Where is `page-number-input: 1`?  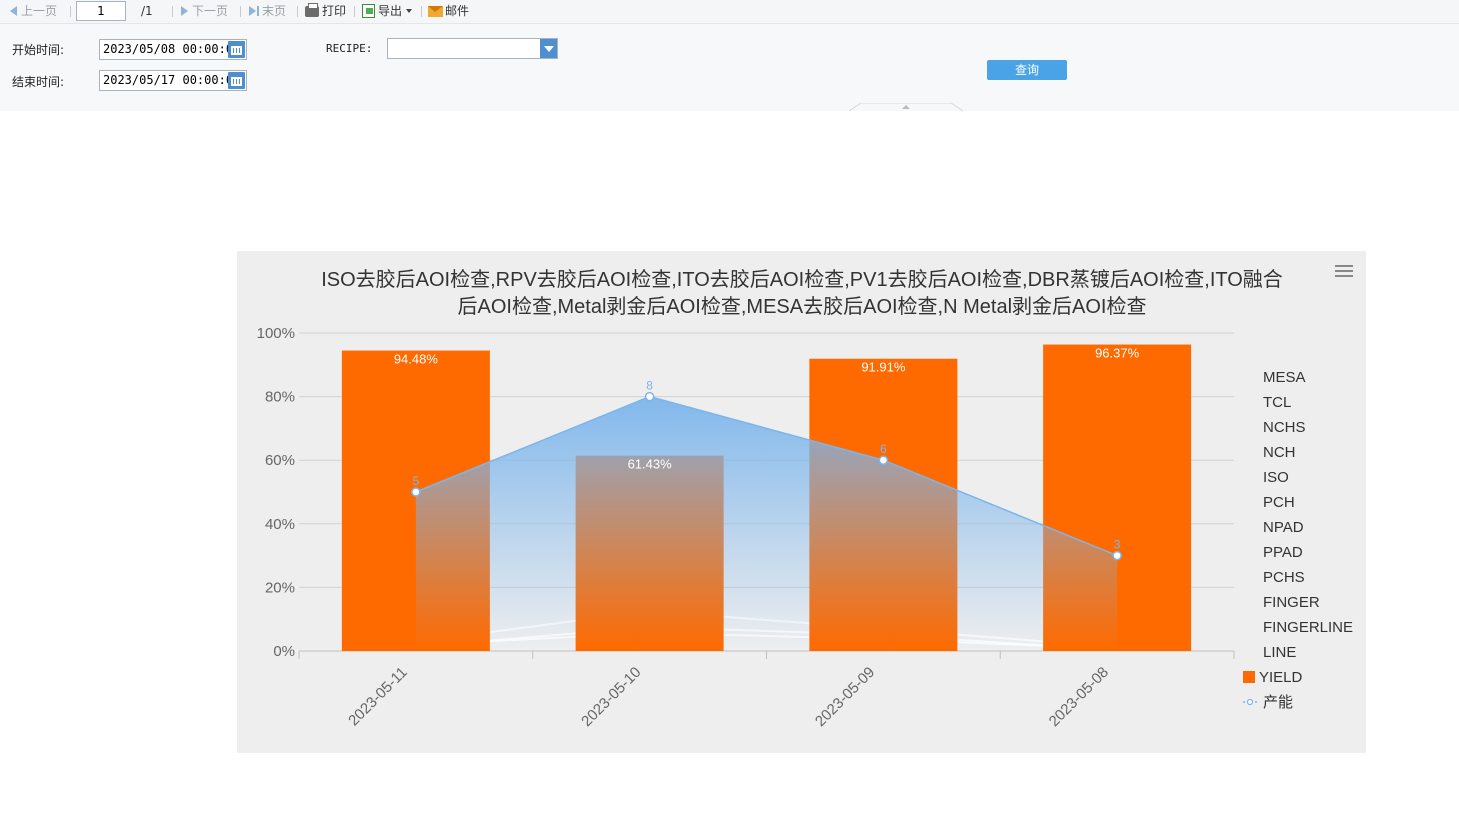
page-number-input: 1 is located at coordinates (101, 11).